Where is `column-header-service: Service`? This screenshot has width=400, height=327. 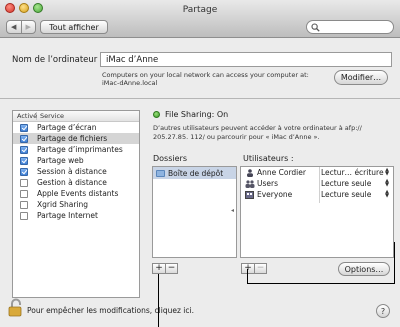 column-header-service: Service is located at coordinates (50, 116).